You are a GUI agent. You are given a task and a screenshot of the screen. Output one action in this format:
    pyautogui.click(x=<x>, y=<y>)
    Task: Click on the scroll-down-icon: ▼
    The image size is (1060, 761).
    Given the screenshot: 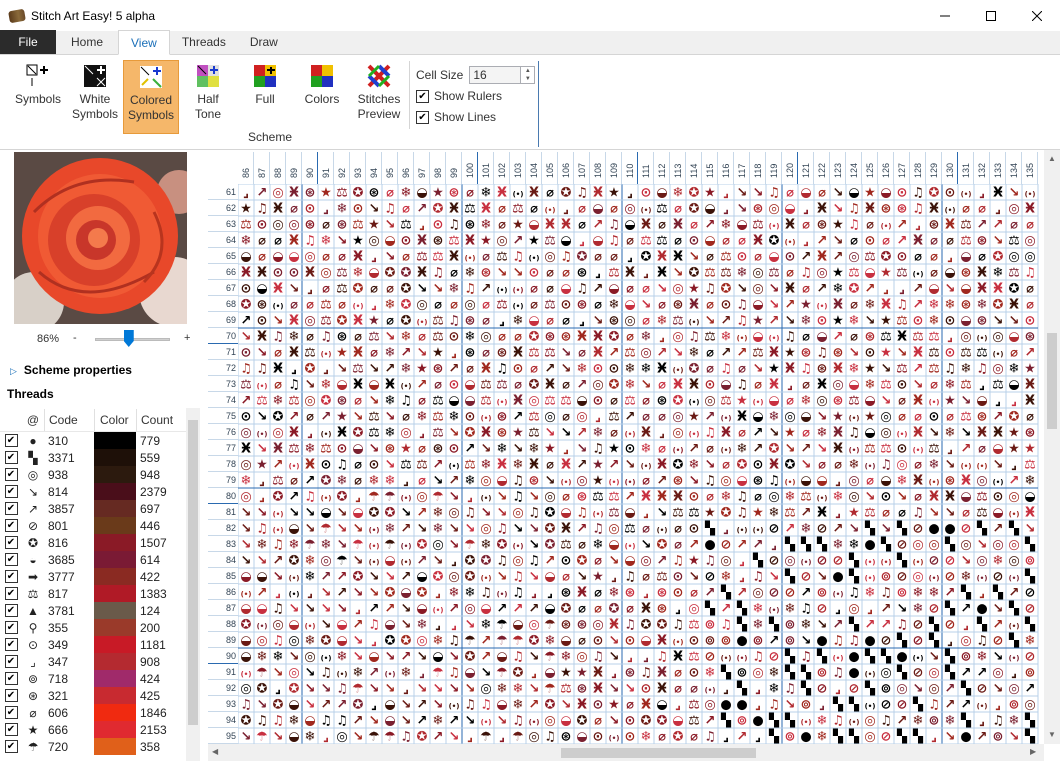 What is the action you would take?
    pyautogui.click(x=1052, y=734)
    